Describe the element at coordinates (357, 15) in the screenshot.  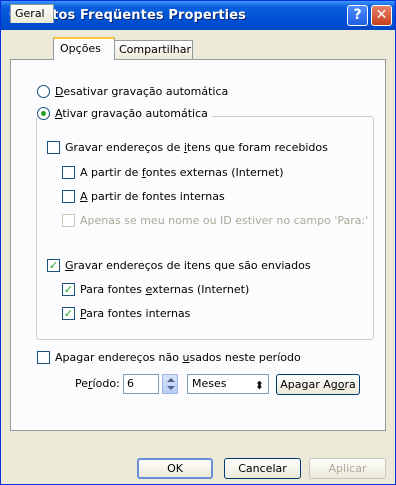
I see `help-button: ?` at that location.